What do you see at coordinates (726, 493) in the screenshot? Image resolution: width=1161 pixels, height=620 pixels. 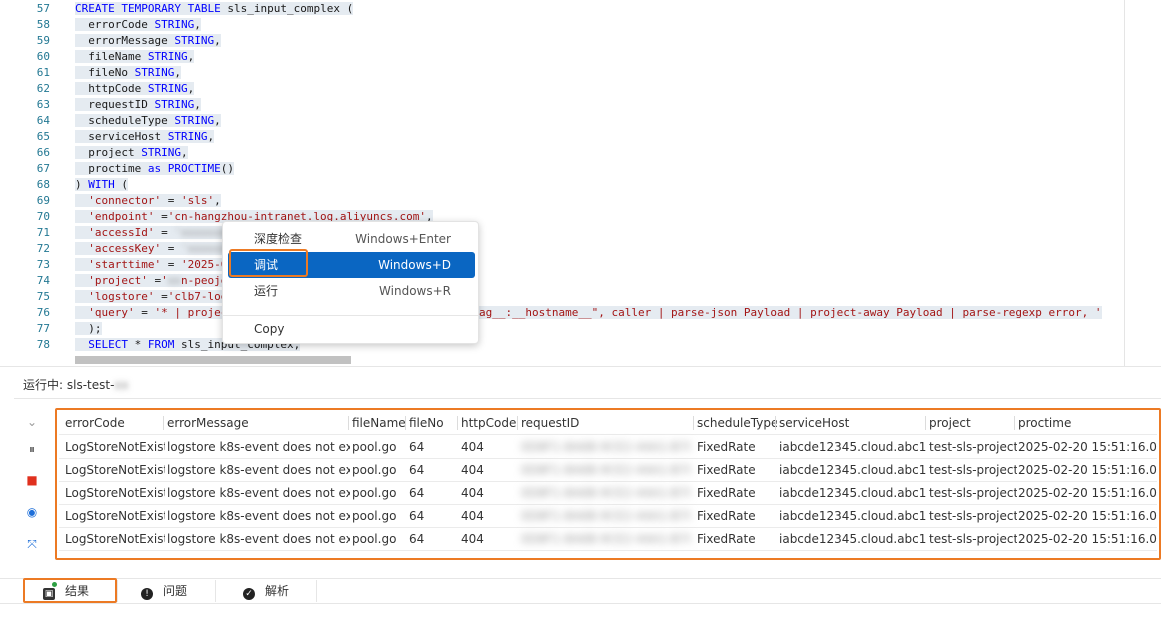 I see `table-cell-scheduleType: FixedRate` at bounding box center [726, 493].